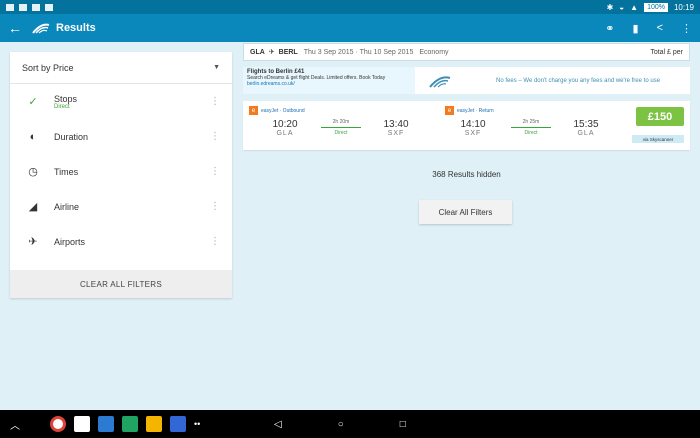  Describe the element at coordinates (257, 52) in the screenshot. I see `origin-code: GLA` at that location.